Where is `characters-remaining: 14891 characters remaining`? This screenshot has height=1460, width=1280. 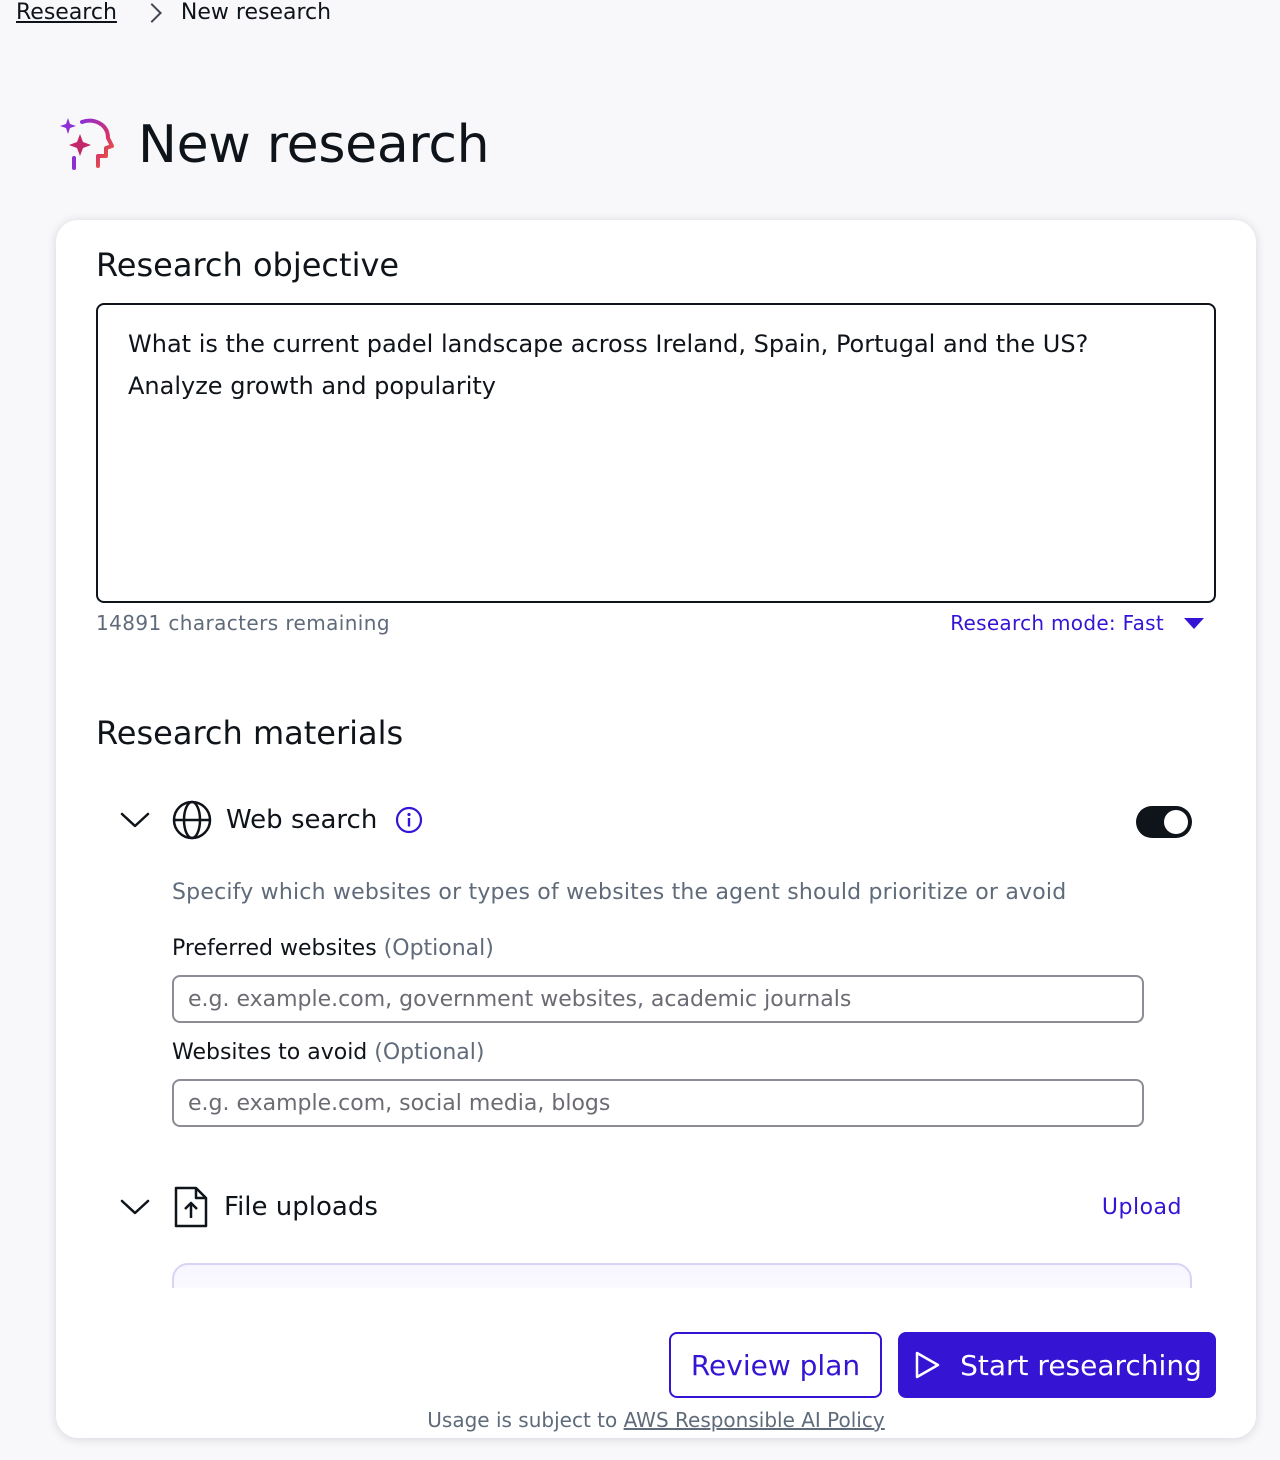 characters-remaining: 14891 characters remaining is located at coordinates (243, 623).